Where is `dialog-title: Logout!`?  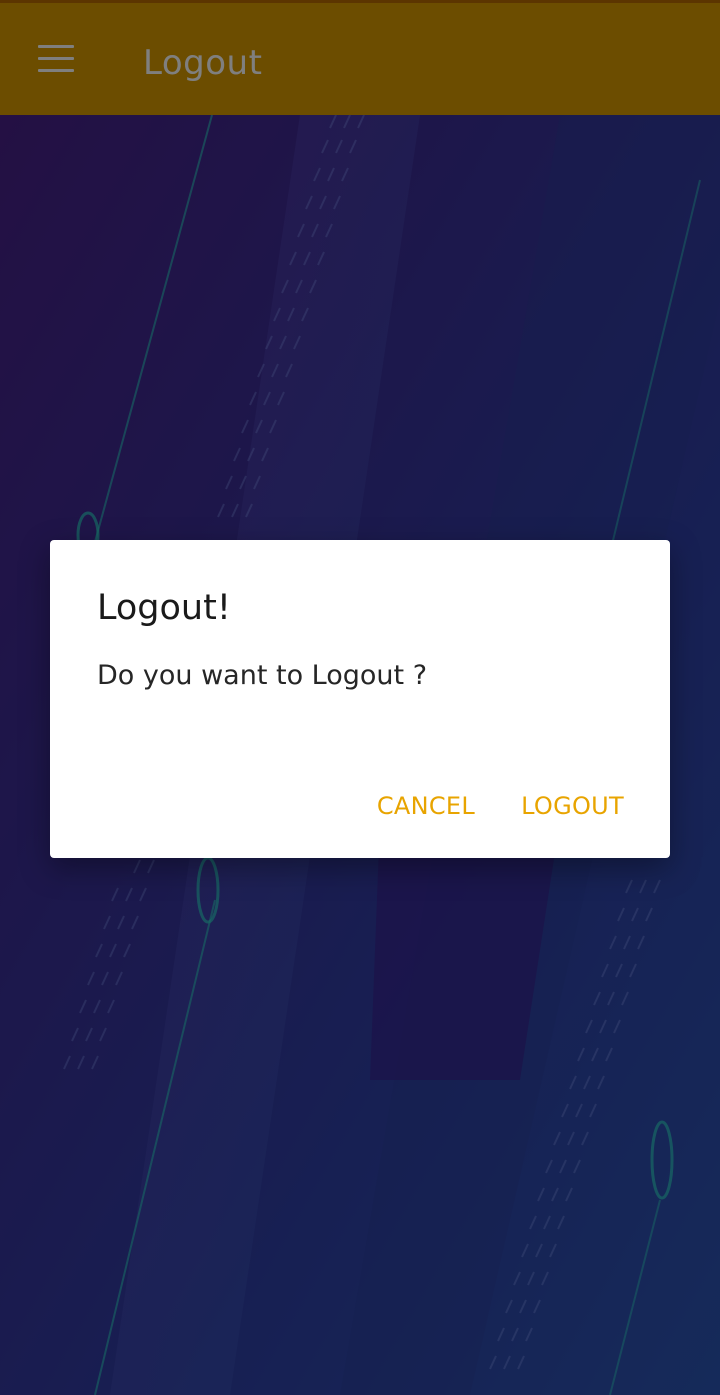
dialog-title: Logout! is located at coordinates (164, 608).